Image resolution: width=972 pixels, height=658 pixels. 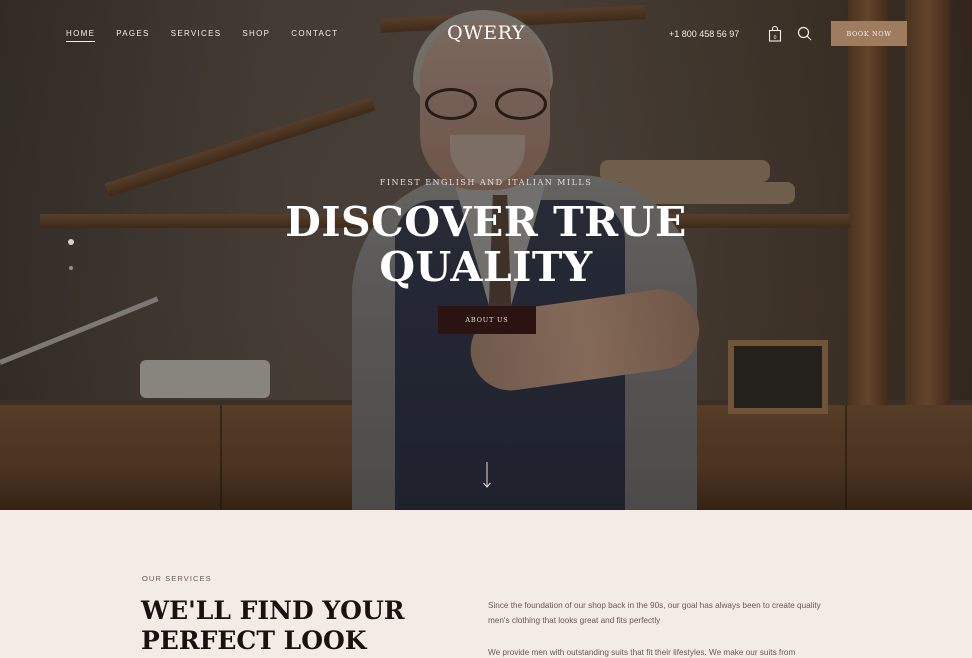 What do you see at coordinates (256, 35) in the screenshot?
I see `nav-shop: SHOP` at bounding box center [256, 35].